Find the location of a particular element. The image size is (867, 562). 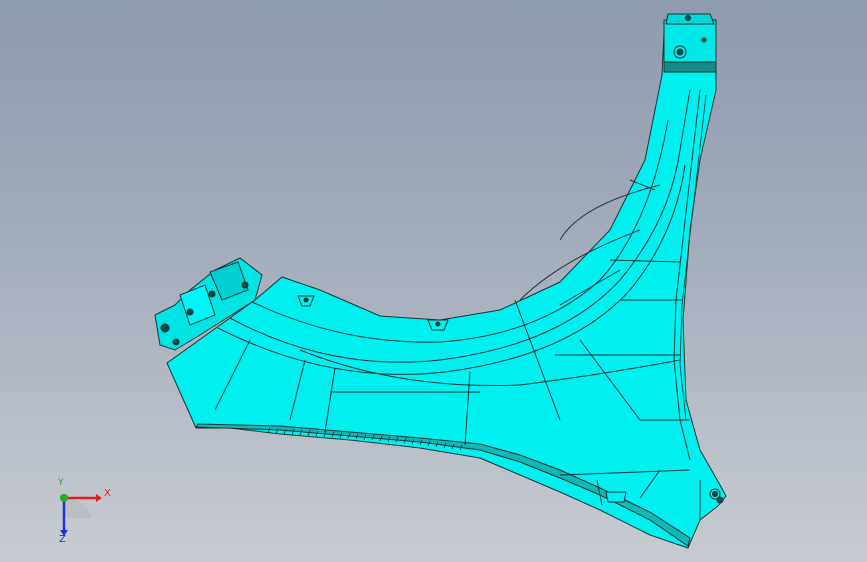

y-axis-label: Y is located at coordinates (61, 483).